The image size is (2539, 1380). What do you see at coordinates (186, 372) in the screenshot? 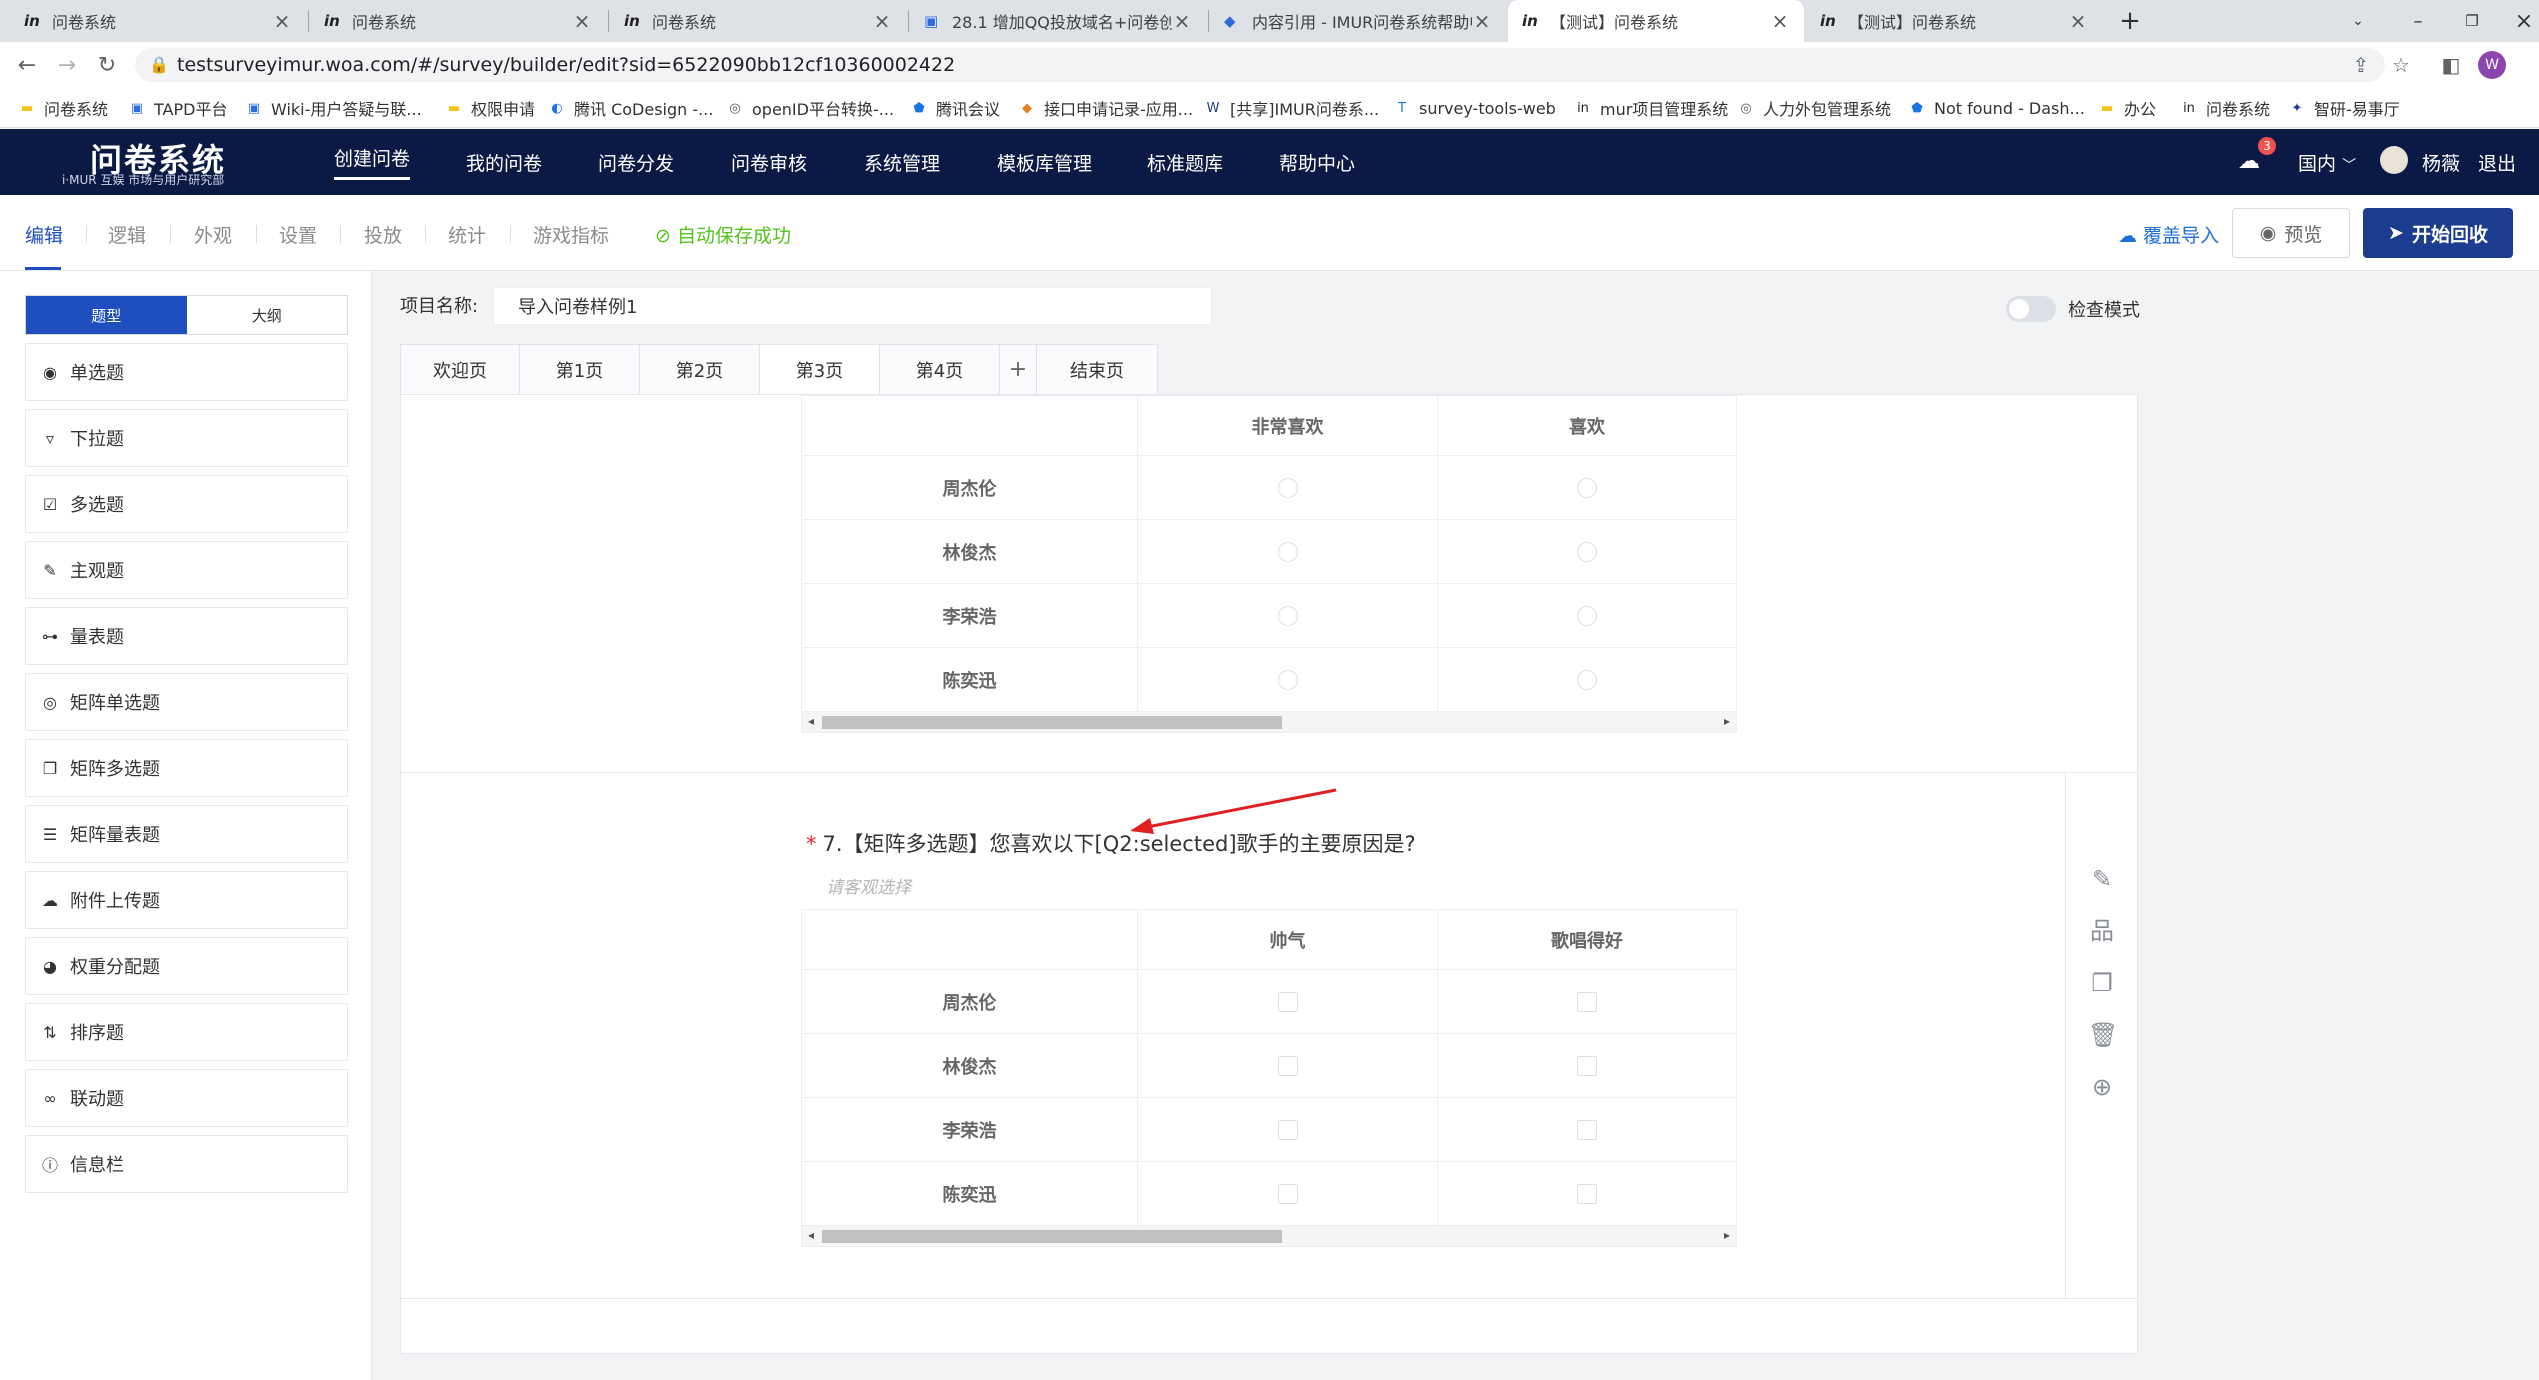
I see `question-type-radio: ◉ 单选题` at bounding box center [186, 372].